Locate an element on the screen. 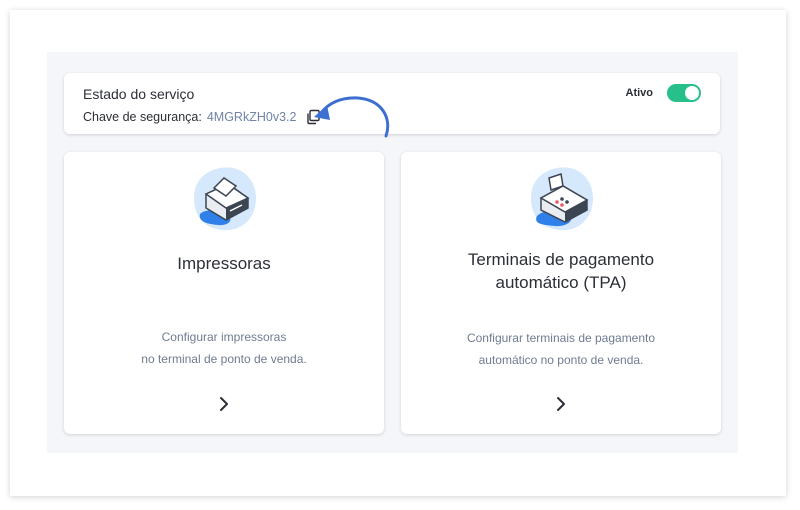  payment-terminals-title: Terminais de pagamento automático (TPA) is located at coordinates (561, 271).